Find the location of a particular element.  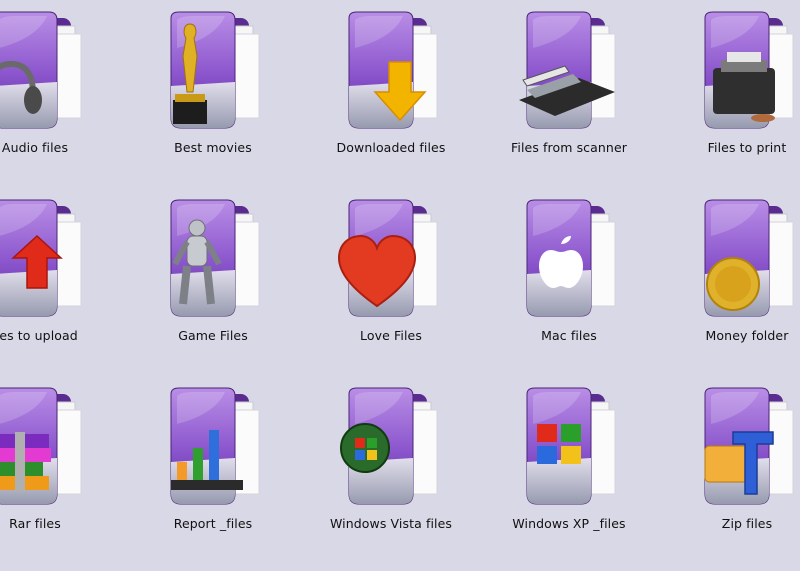

folder-downloaded-files: Downloaded files is located at coordinates (391, 94).